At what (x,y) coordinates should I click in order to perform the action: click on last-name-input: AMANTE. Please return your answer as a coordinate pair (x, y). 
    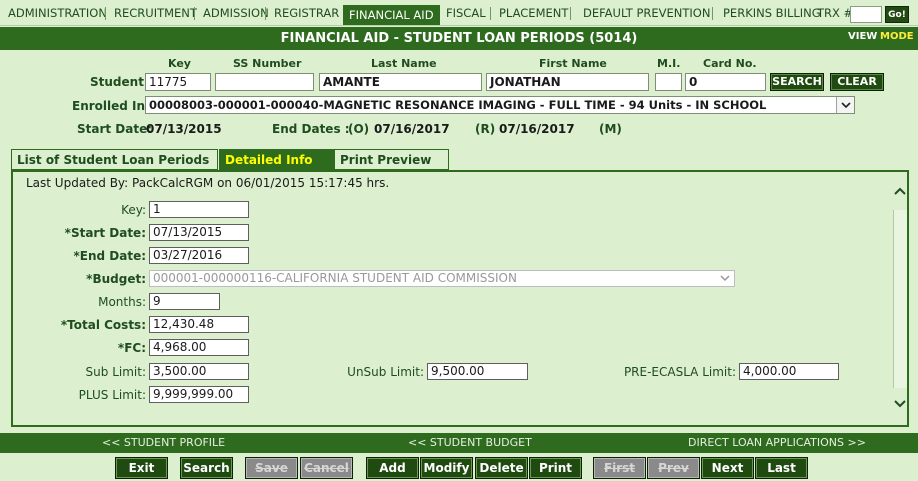
    Looking at the image, I should click on (400, 82).